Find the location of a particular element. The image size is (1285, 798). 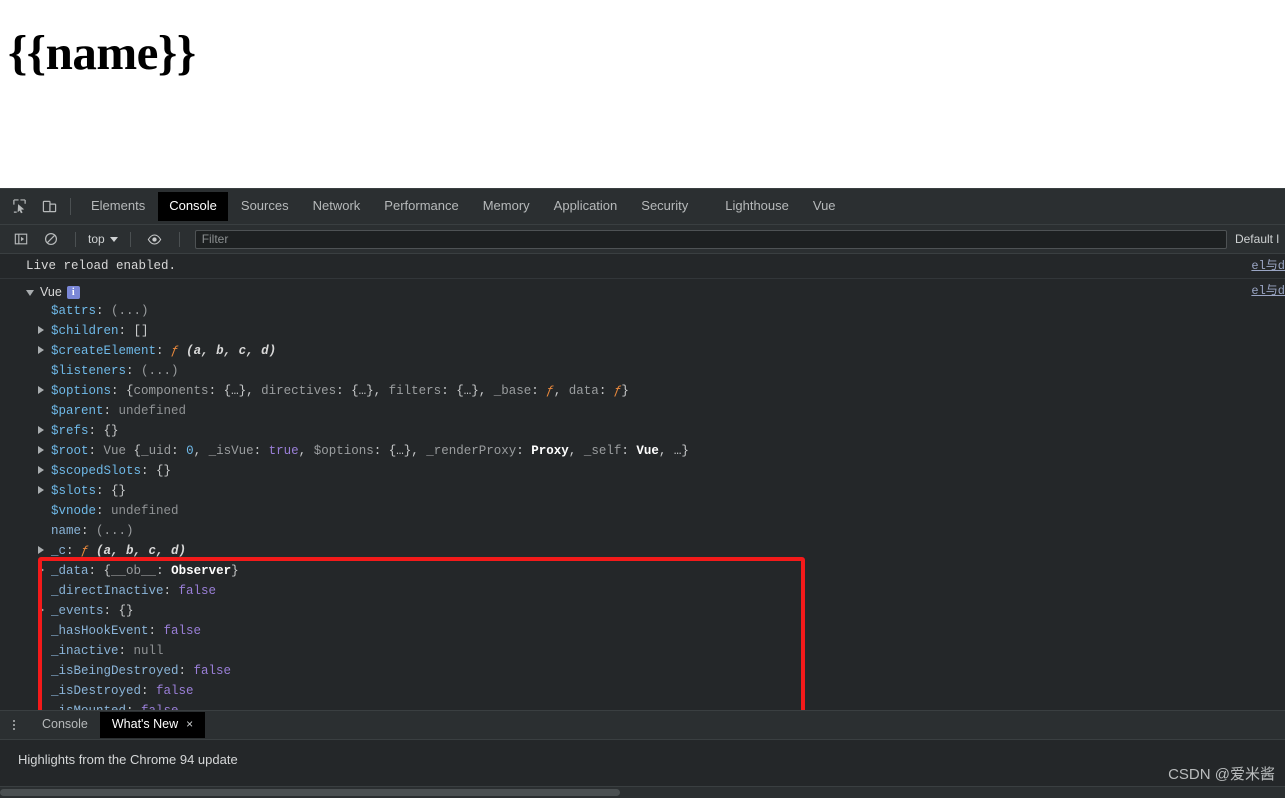

object-property-row: _hasHookEvent: false is located at coordinates (661, 631).